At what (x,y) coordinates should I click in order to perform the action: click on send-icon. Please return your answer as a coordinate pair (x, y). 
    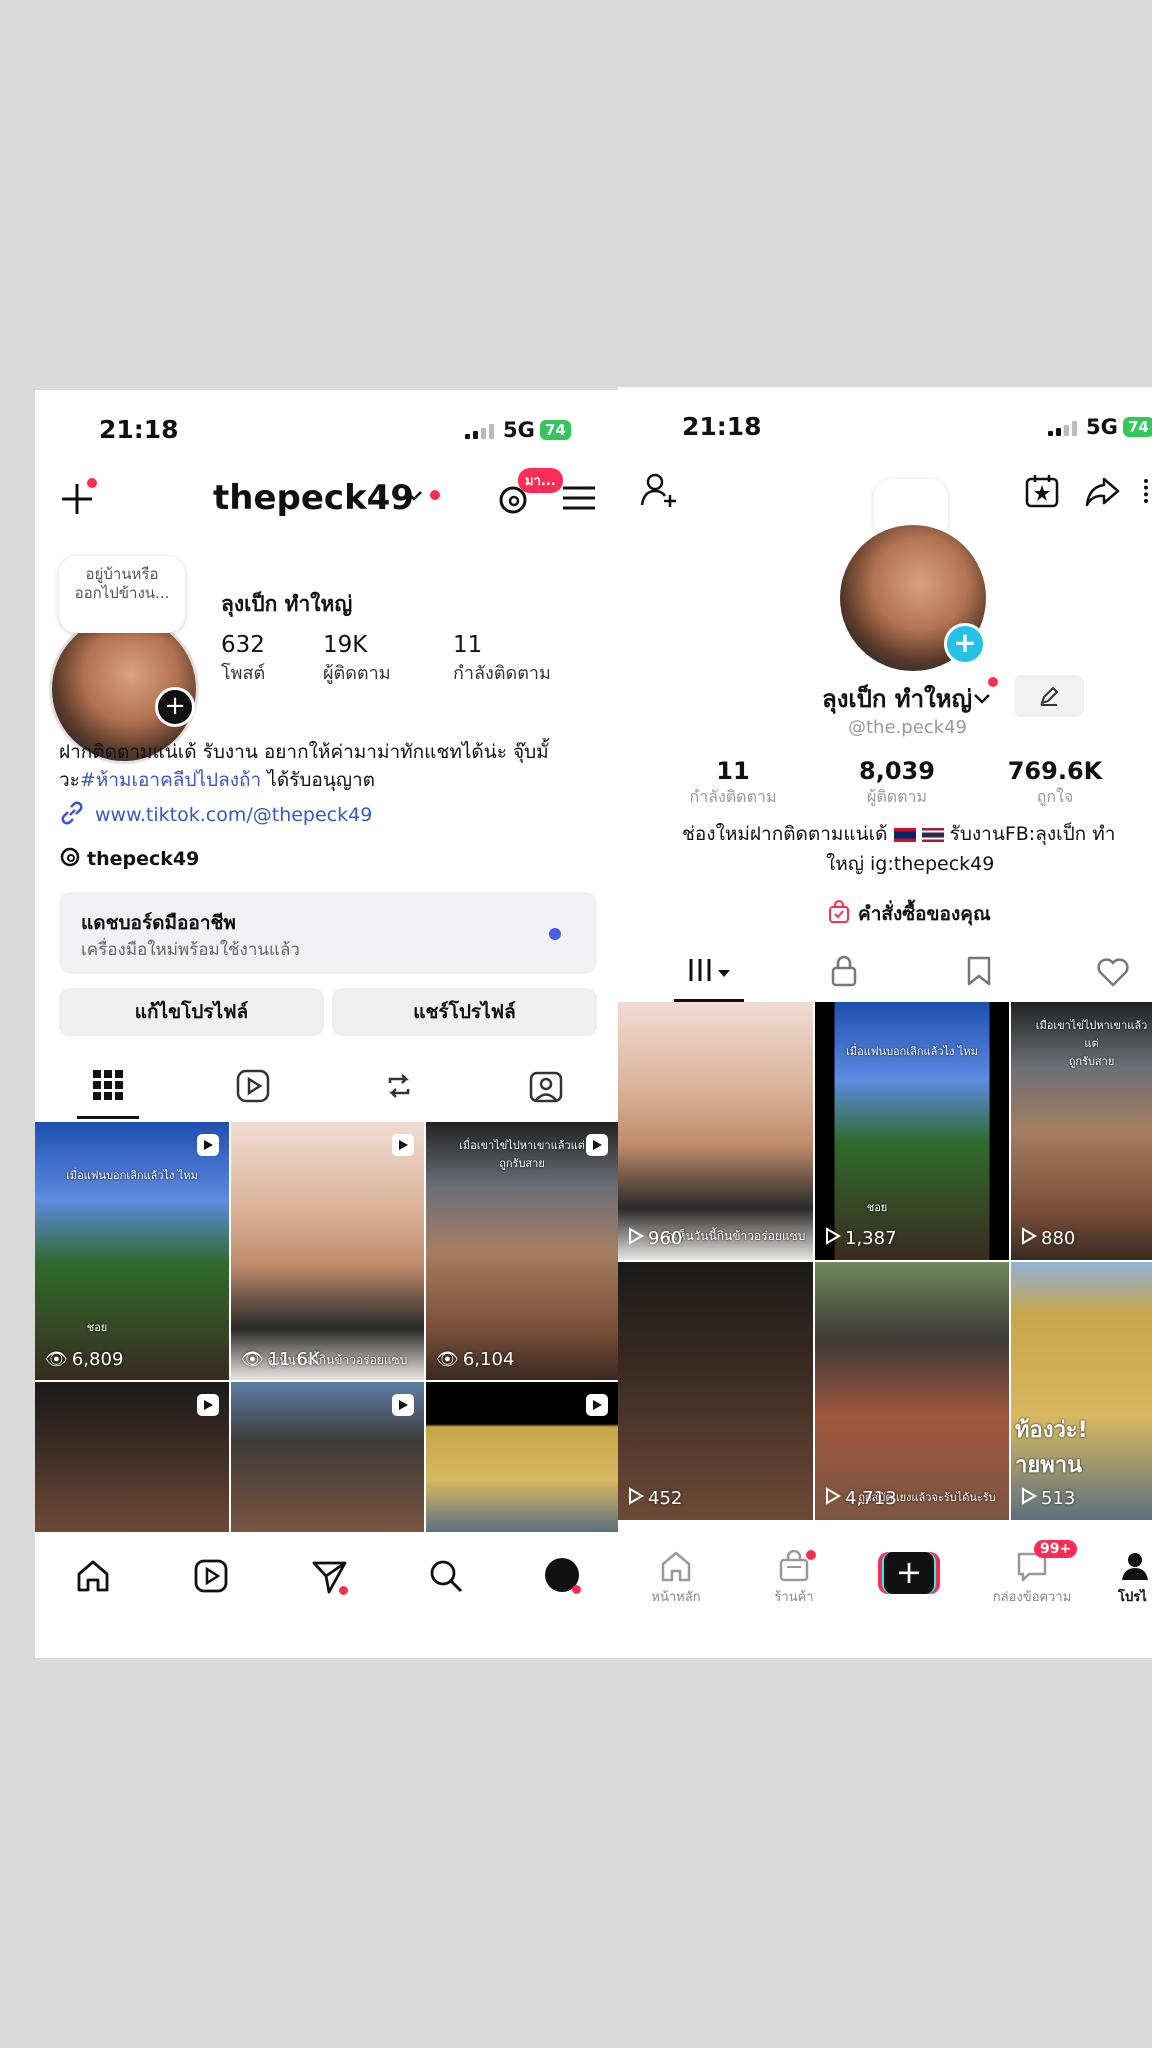
    Looking at the image, I should click on (330, 1579).